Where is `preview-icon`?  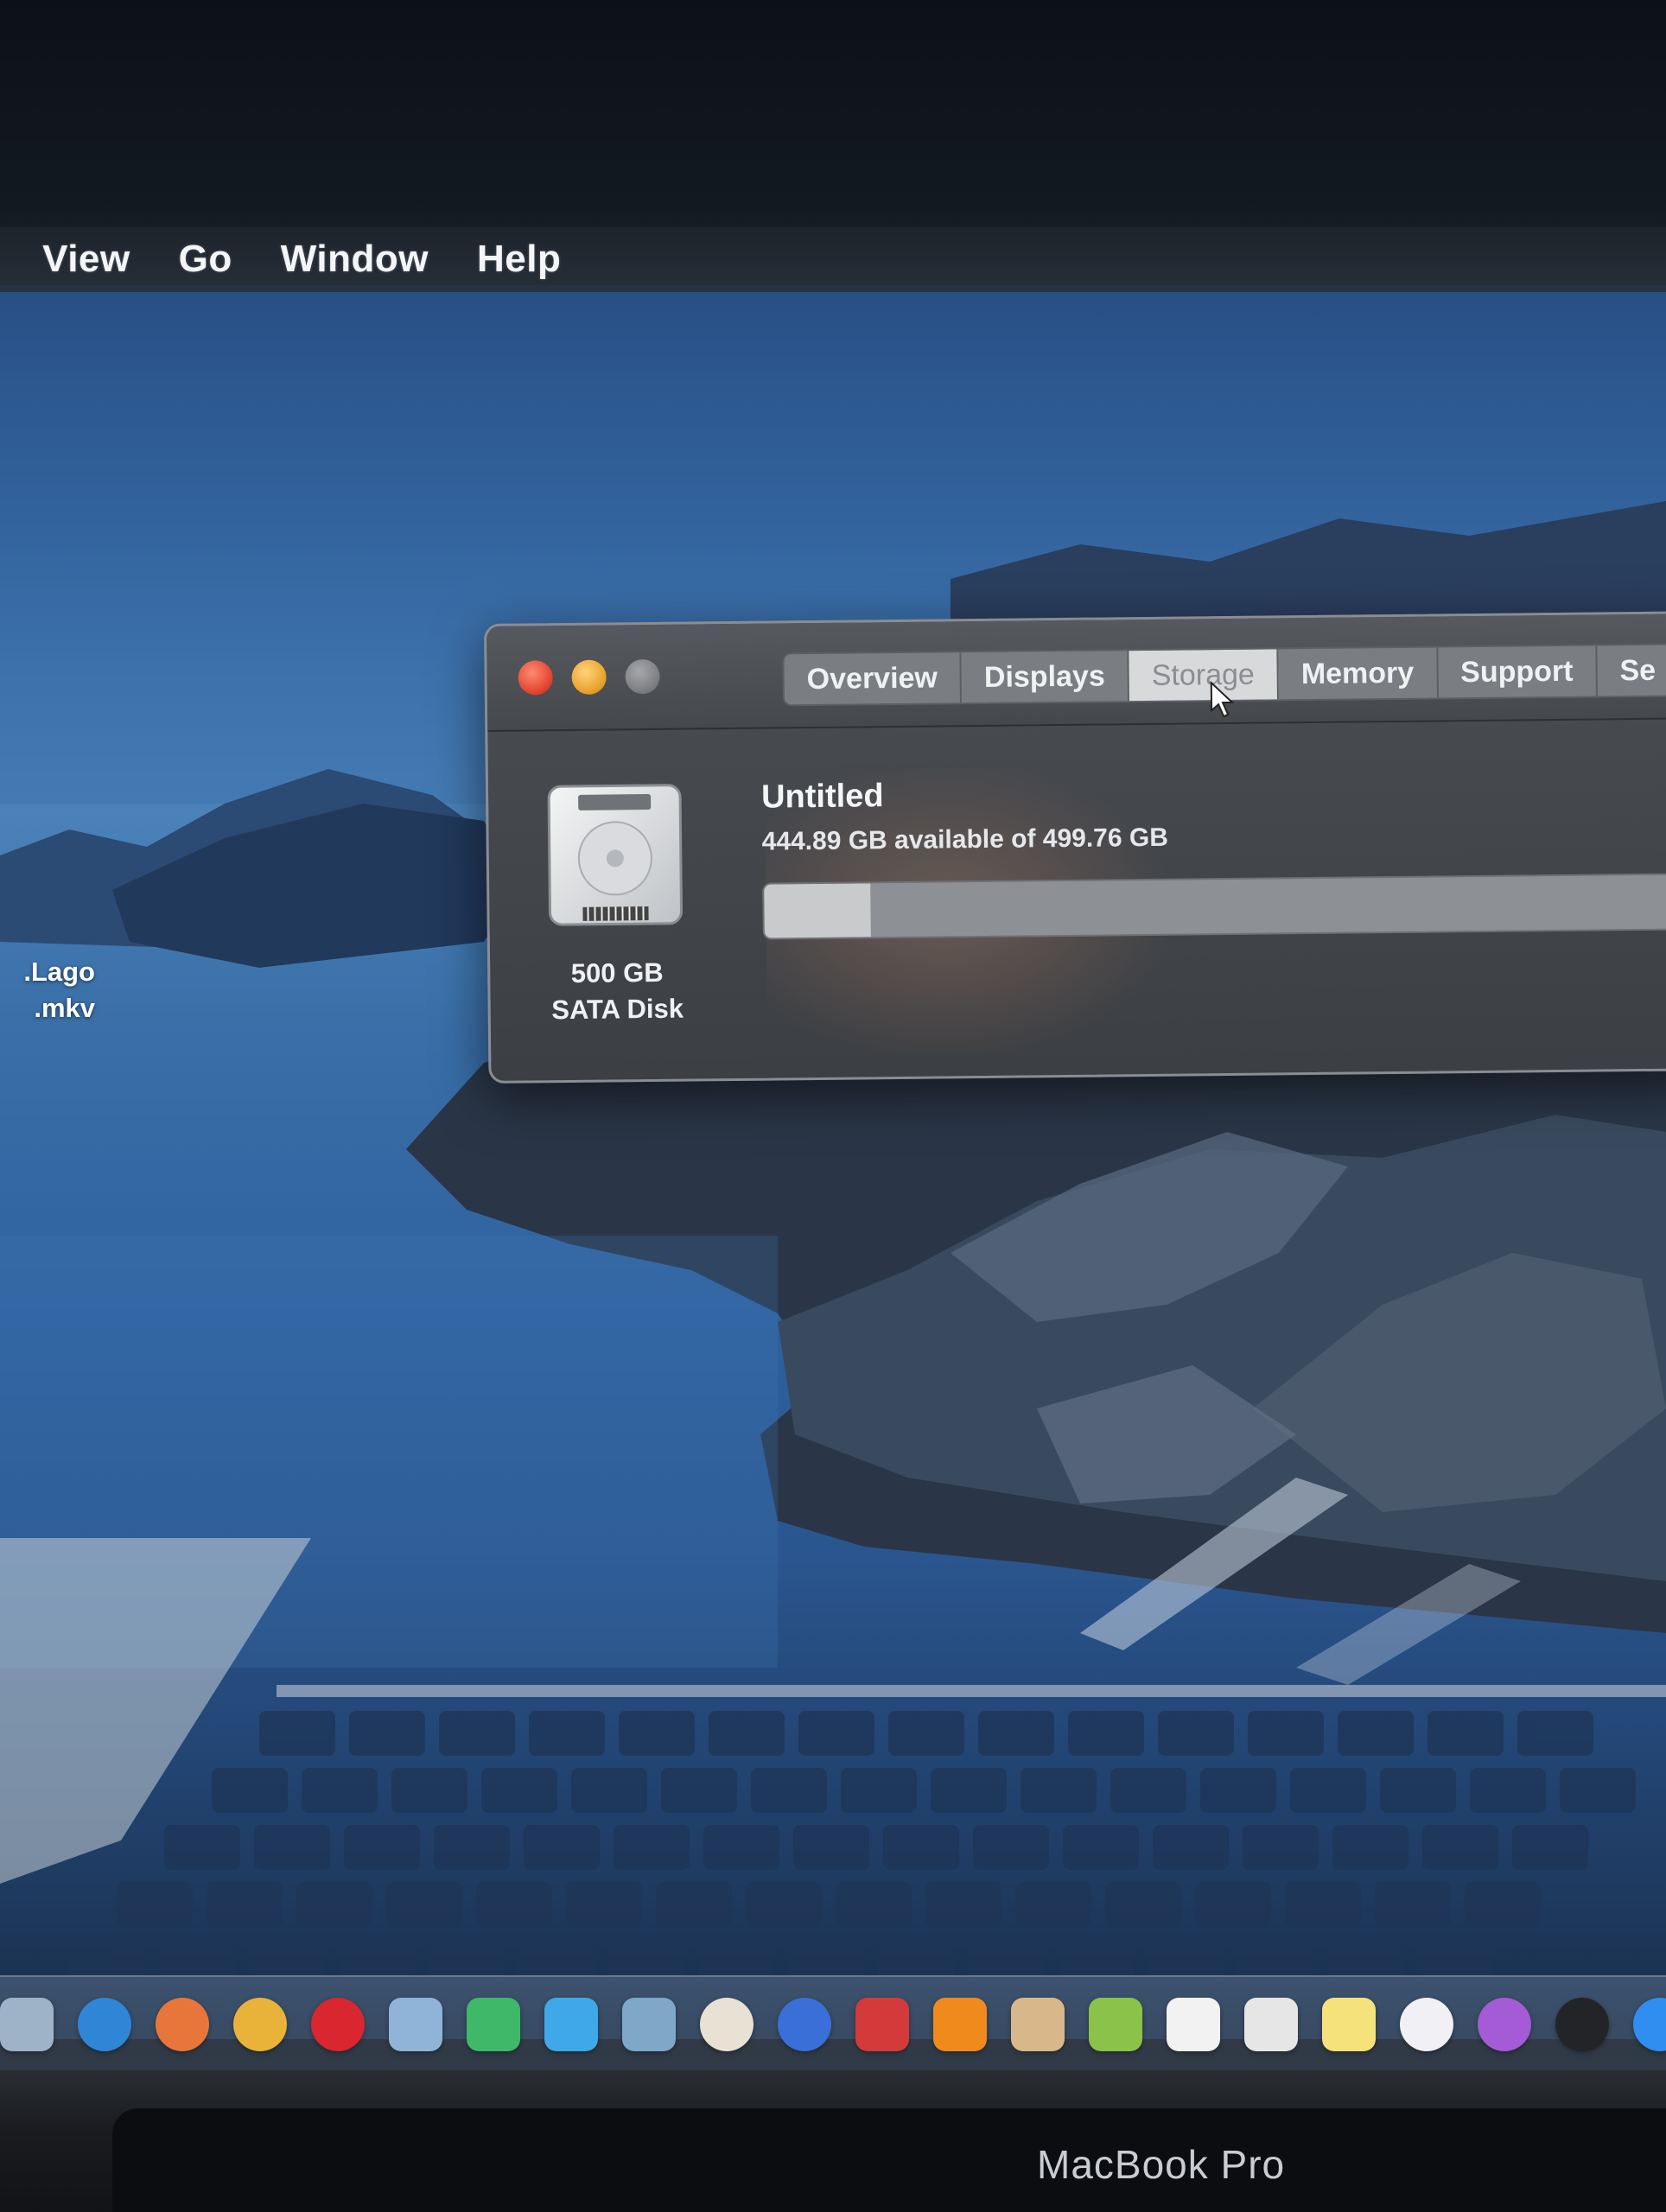
preview-icon is located at coordinates (416, 2024).